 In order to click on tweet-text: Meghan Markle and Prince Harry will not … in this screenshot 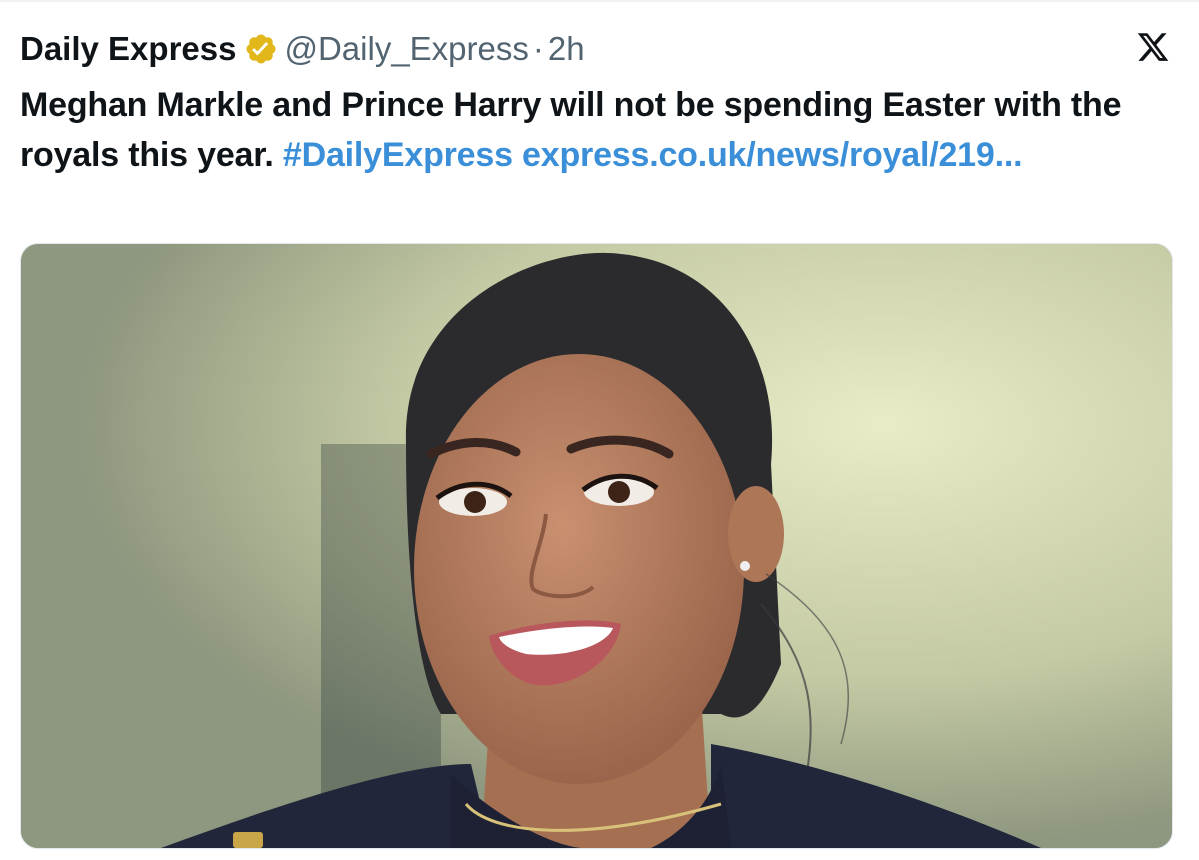, I will do `click(600, 130)`.